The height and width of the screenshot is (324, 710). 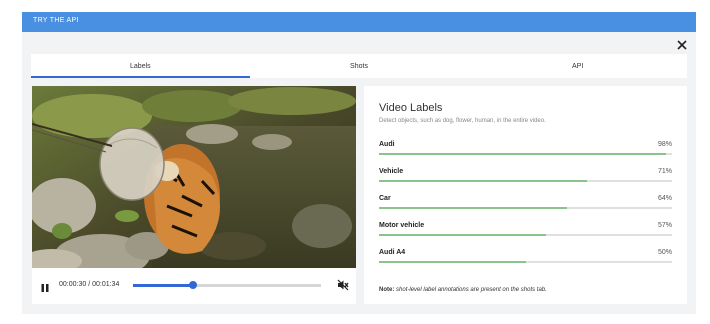 What do you see at coordinates (385, 198) in the screenshot?
I see `label-name: Car` at bounding box center [385, 198].